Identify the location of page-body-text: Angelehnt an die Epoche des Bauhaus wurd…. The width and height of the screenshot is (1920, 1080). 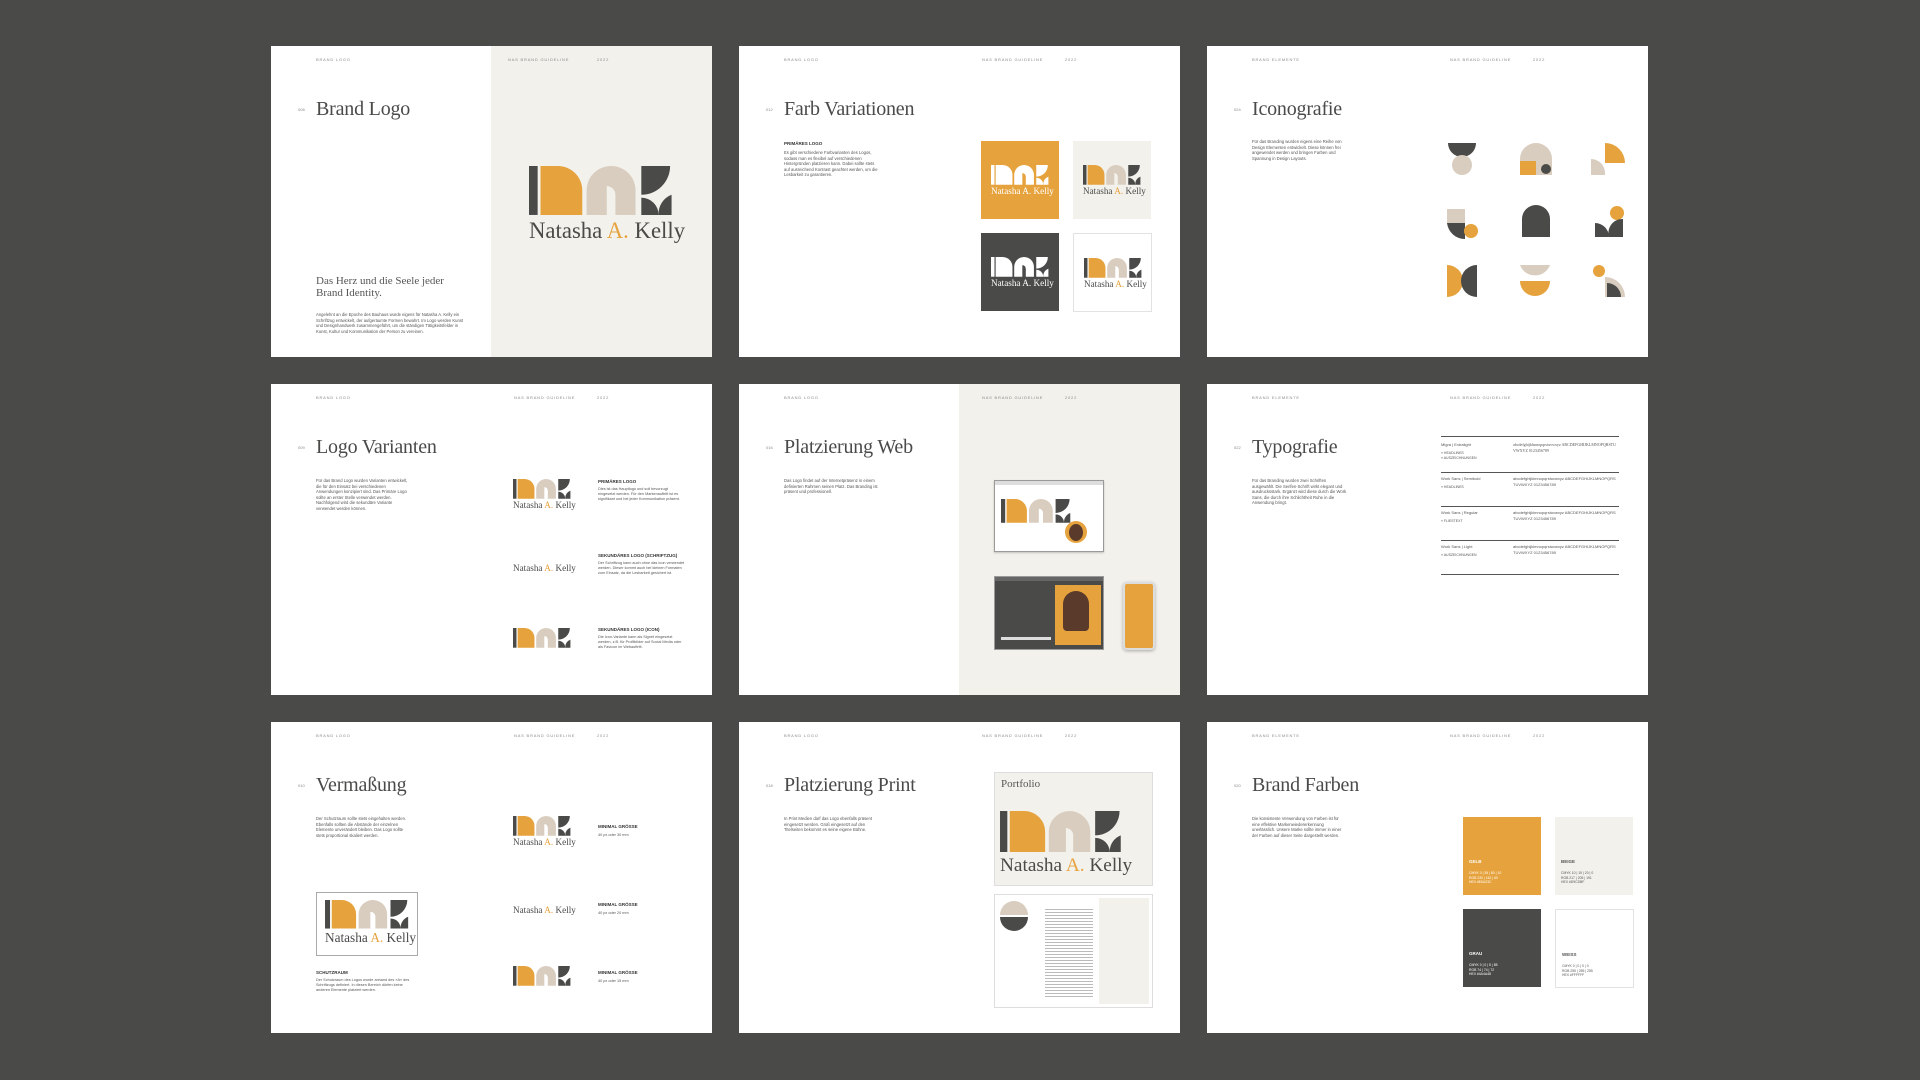
(390, 323).